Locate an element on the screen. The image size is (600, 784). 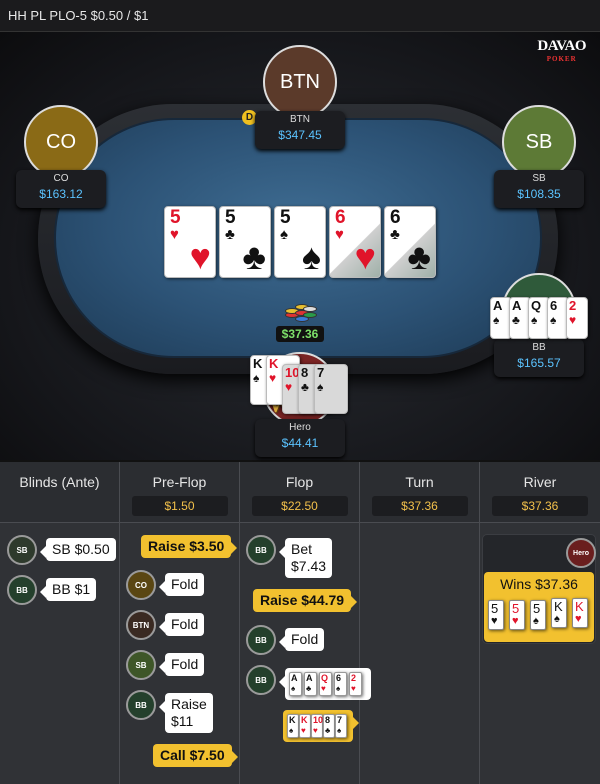
position-label: SB is located at coordinates (141, 665).